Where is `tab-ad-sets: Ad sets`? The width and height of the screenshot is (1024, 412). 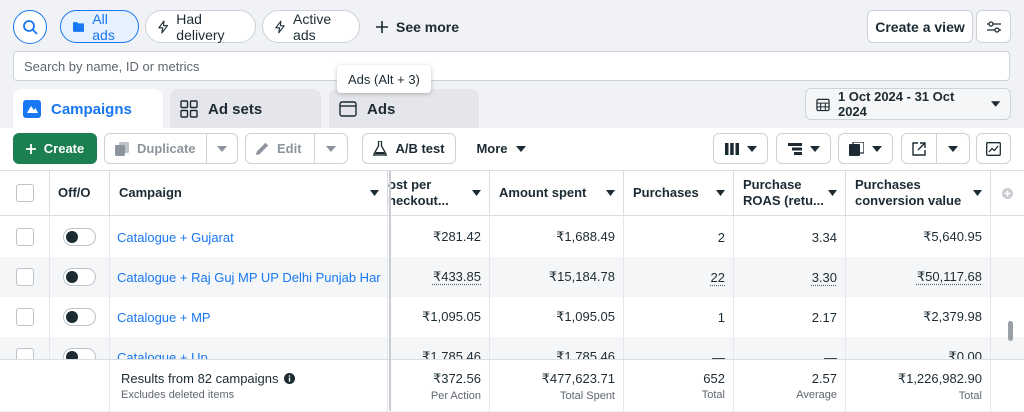
tab-ad-sets: Ad sets is located at coordinates (245, 109).